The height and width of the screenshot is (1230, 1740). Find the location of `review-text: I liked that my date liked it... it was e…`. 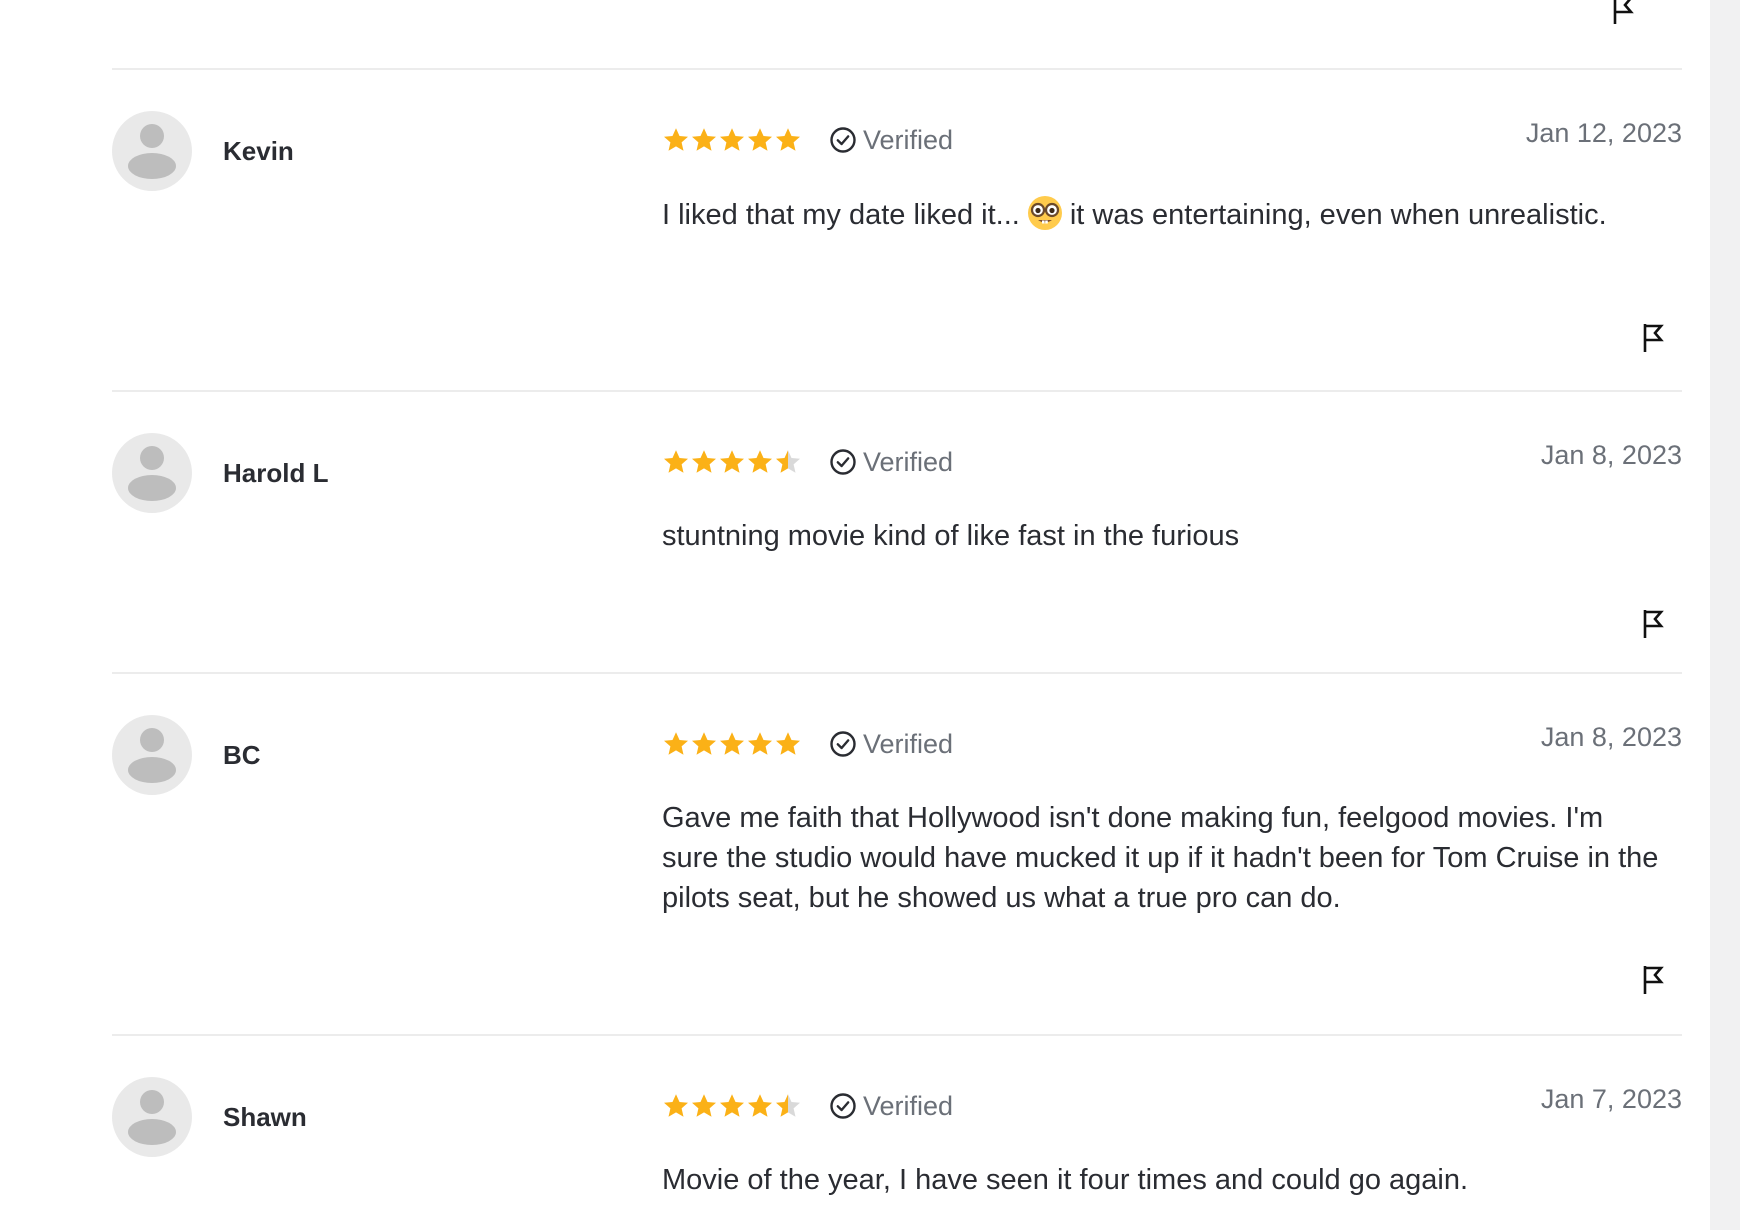

review-text: I liked that my date liked it... it was e… is located at coordinates (1162, 214).